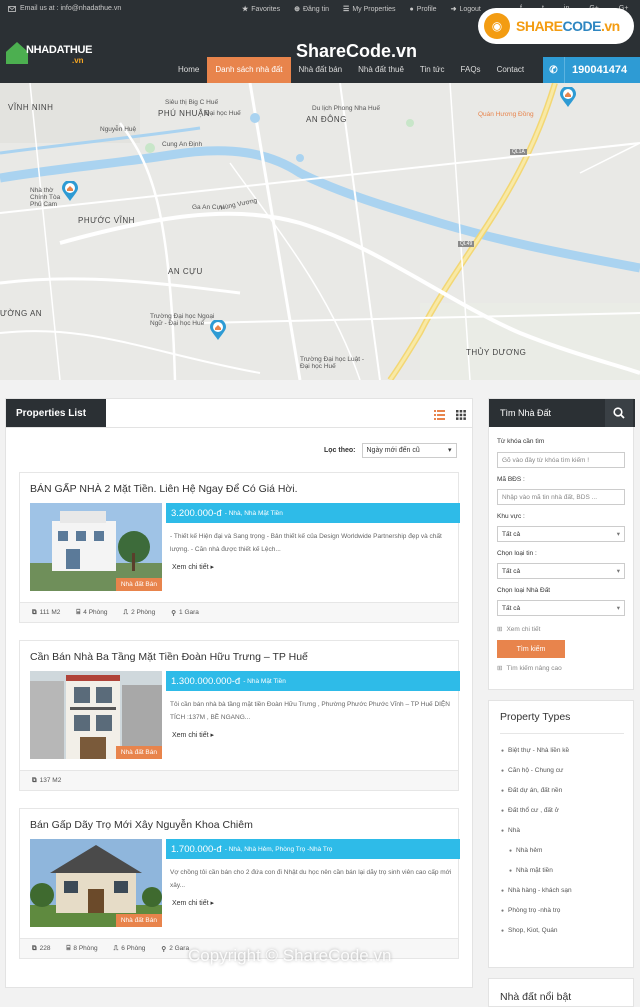  Describe the element at coordinates (534, 668) in the screenshot. I see `advanced-search-label: Tìm kiếm nâng cao` at that location.